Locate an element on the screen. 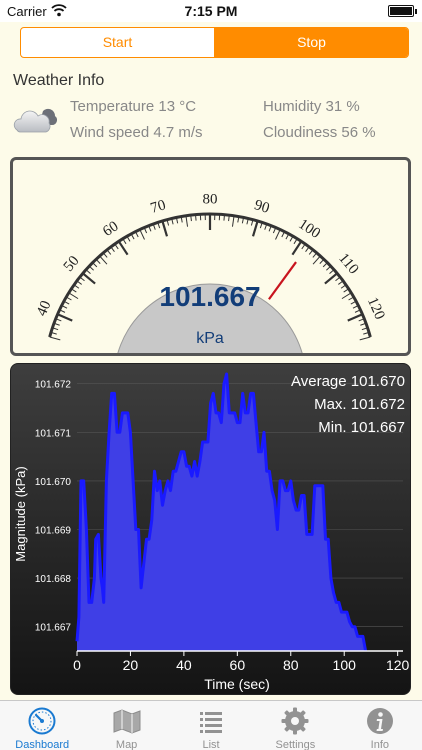 This screenshot has height=750, width=422. gauge-scale-label: 50 is located at coordinates (72, 264).